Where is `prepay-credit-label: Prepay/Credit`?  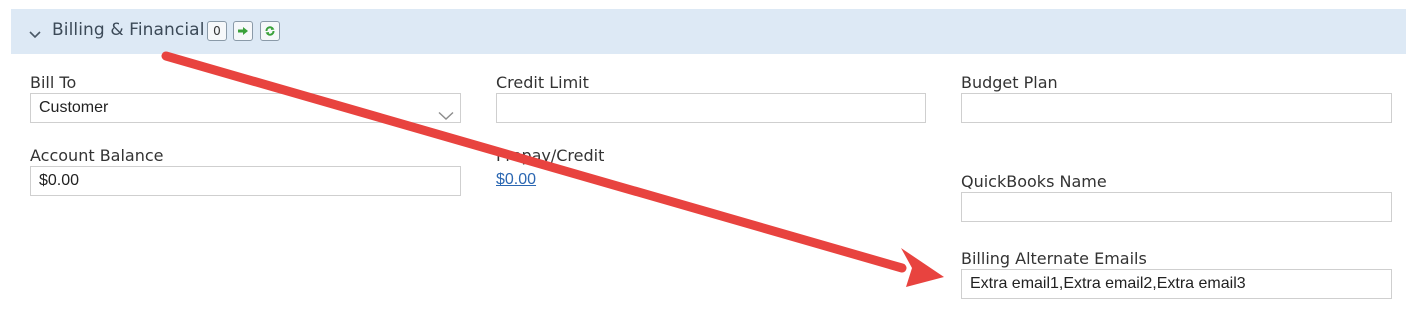
prepay-credit-label: Prepay/Credit is located at coordinates (550, 155).